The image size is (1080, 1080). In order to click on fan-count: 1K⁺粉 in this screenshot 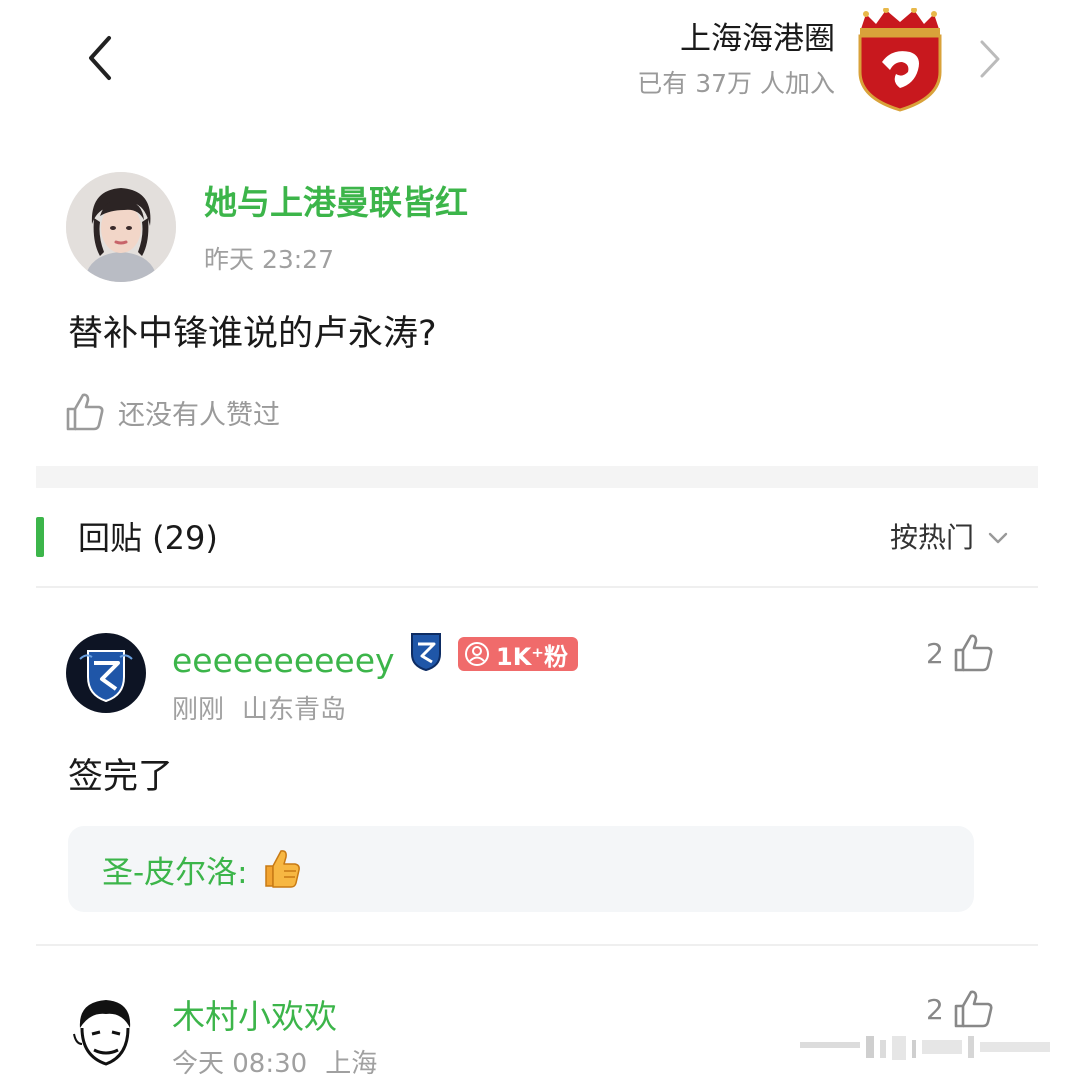, I will do `click(532, 656)`.